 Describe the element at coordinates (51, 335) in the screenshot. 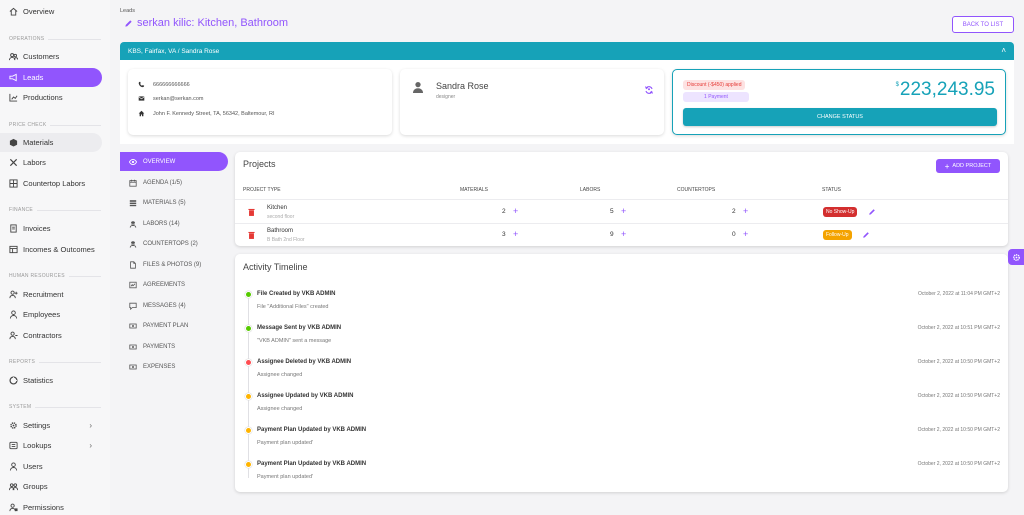

I see `sidebar-item-contractors: Contractors` at that location.